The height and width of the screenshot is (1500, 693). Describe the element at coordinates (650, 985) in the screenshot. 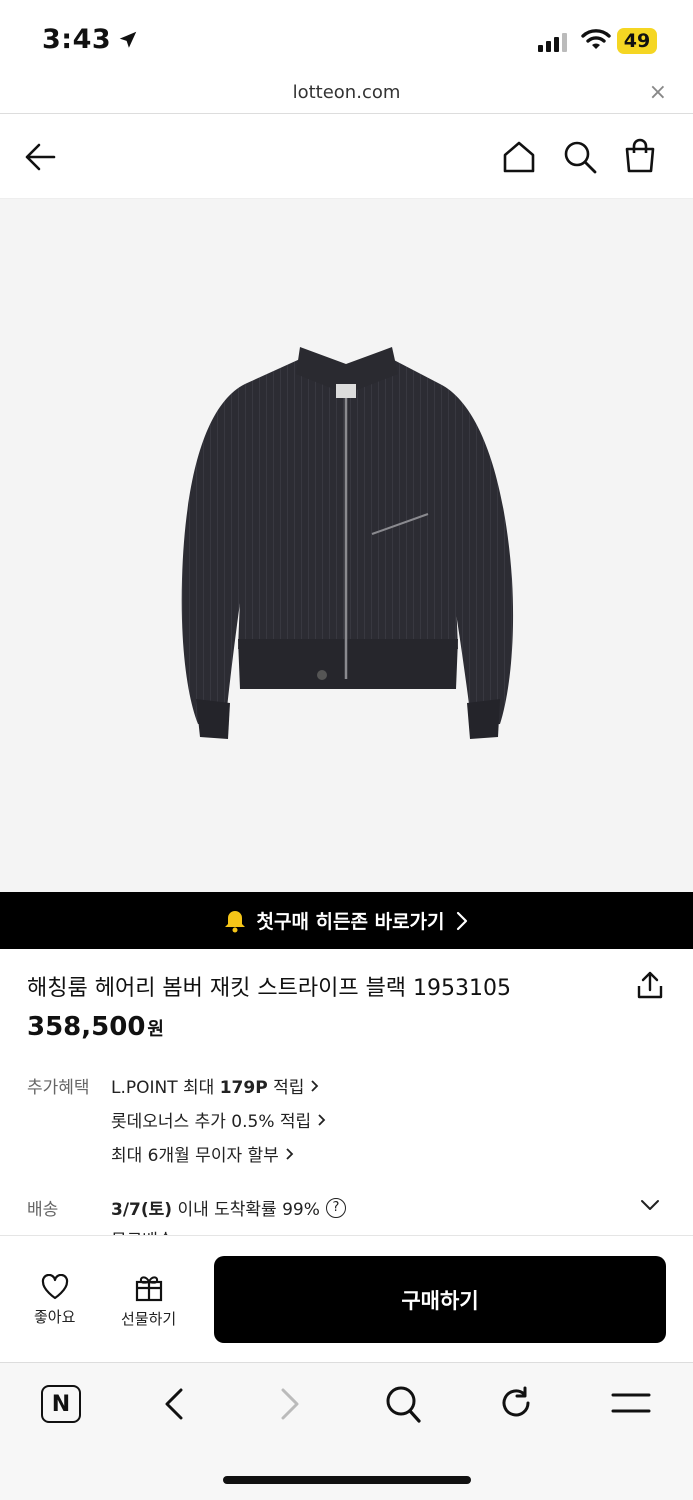

I see `share-icon` at that location.